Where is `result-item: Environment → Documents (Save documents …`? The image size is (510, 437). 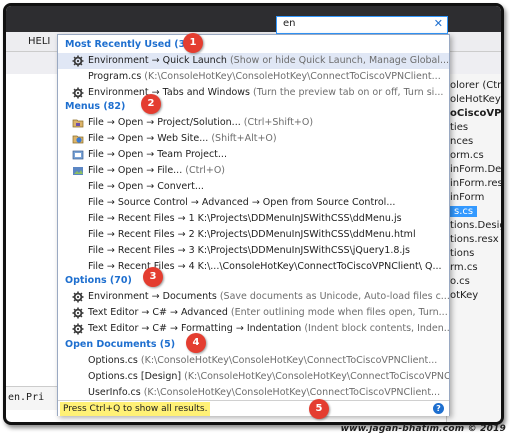 result-item: Environment → Documents (Save documents … is located at coordinates (253, 297).